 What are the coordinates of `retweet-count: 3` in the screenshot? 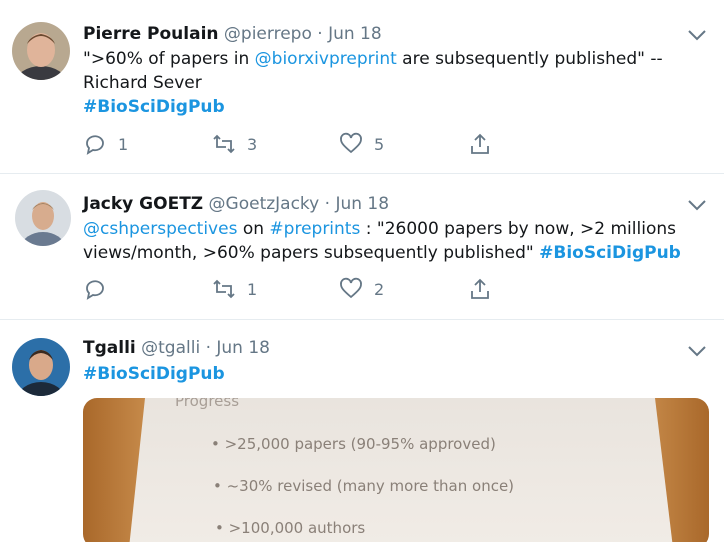 It's located at (252, 144).